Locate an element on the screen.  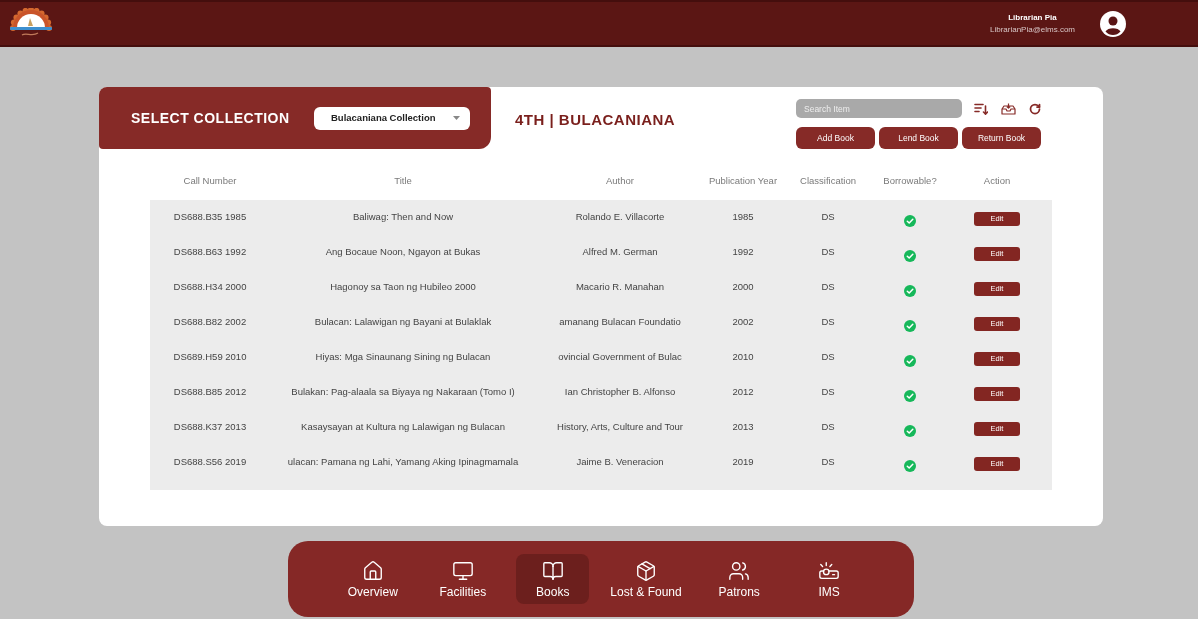
table-cell: 2013 is located at coordinates (743, 427).